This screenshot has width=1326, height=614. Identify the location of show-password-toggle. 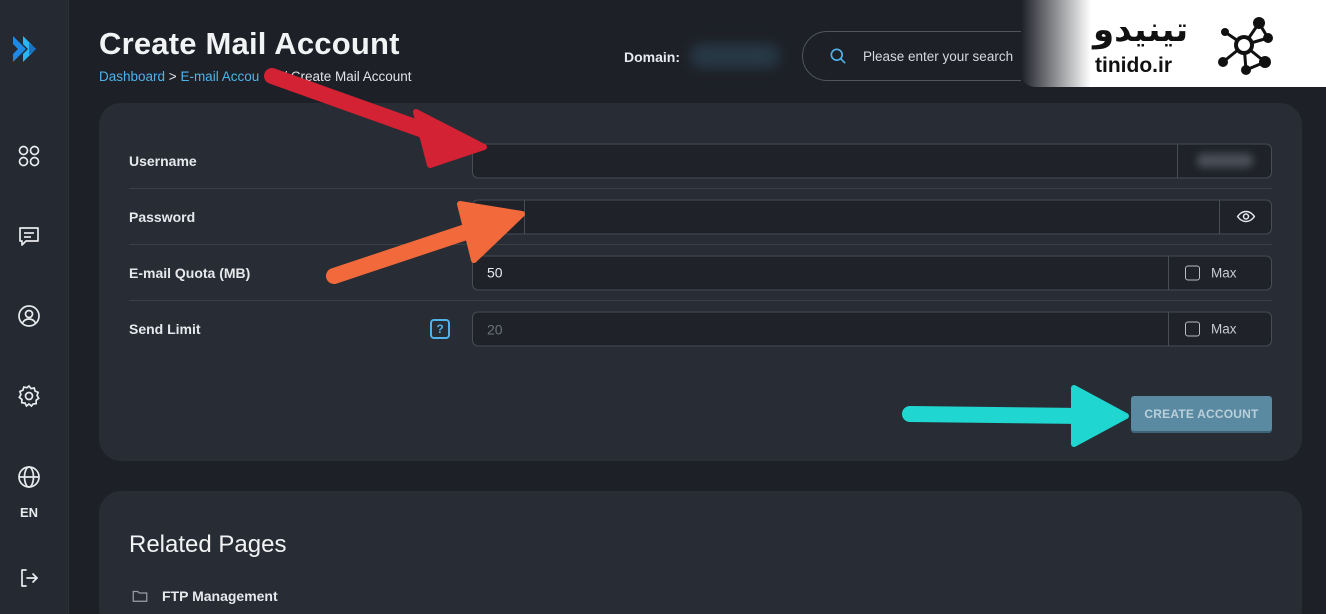
(1245, 216).